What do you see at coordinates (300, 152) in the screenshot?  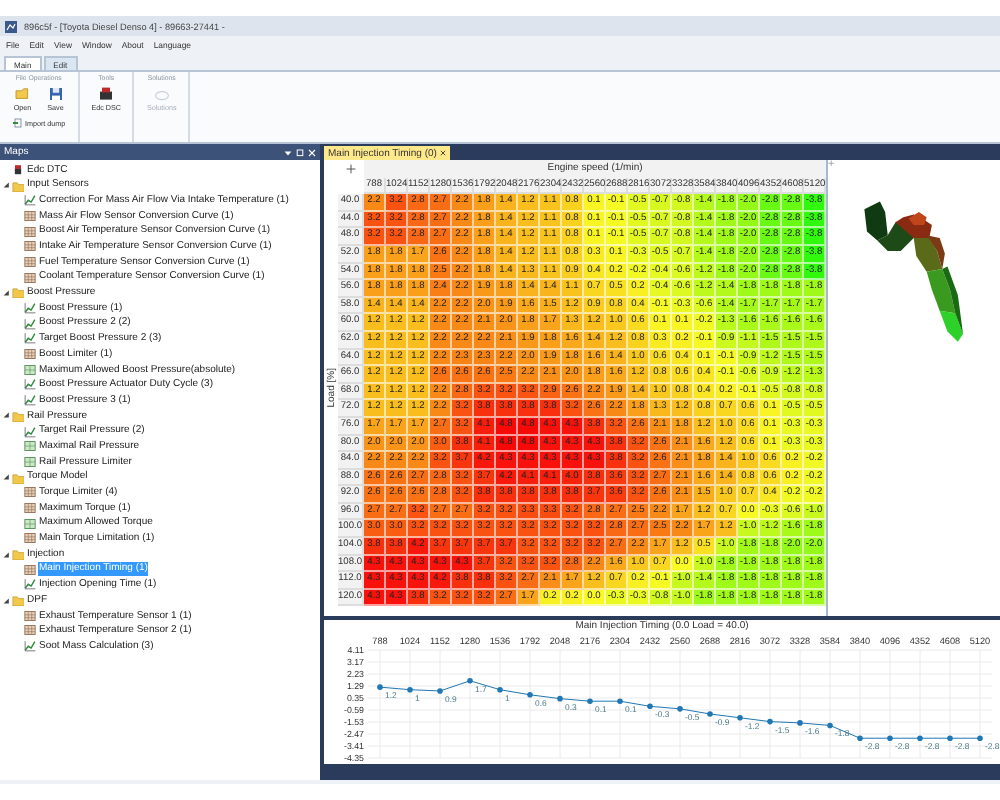 I see `pin-icon` at bounding box center [300, 152].